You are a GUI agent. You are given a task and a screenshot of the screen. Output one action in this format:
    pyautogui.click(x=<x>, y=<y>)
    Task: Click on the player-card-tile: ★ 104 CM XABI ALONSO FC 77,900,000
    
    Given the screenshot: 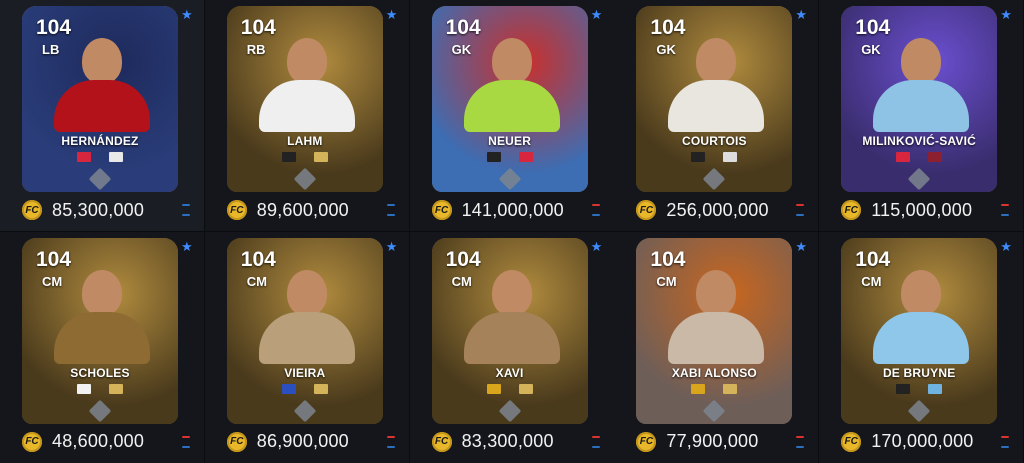 What is the action you would take?
    pyautogui.click(x=717, y=347)
    